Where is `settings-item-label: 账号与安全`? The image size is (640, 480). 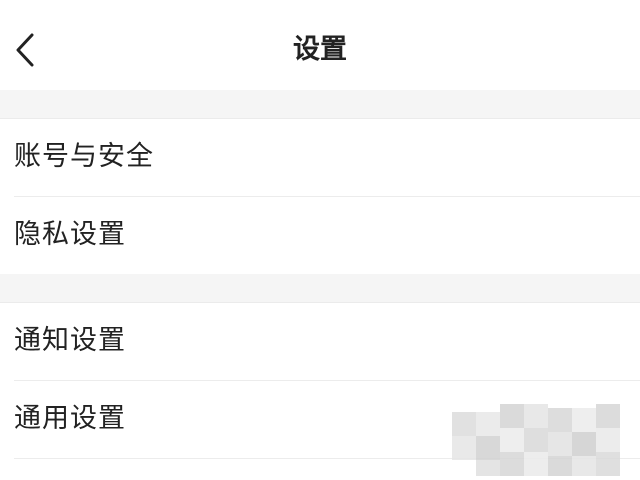
settings-item-label: 账号与安全 is located at coordinates (84, 156).